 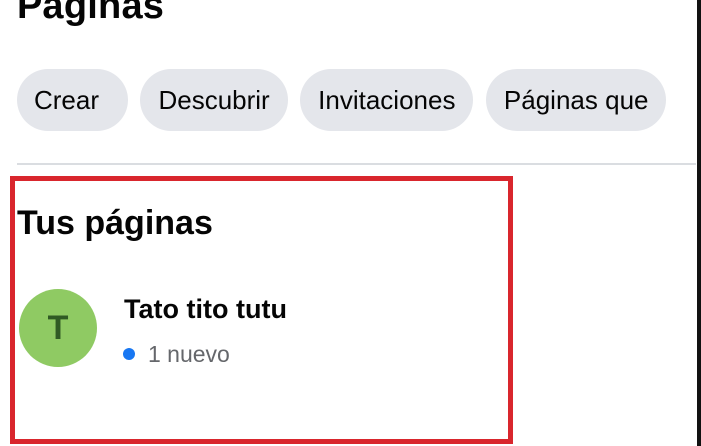 What do you see at coordinates (356, 164) in the screenshot?
I see `section-divider` at bounding box center [356, 164].